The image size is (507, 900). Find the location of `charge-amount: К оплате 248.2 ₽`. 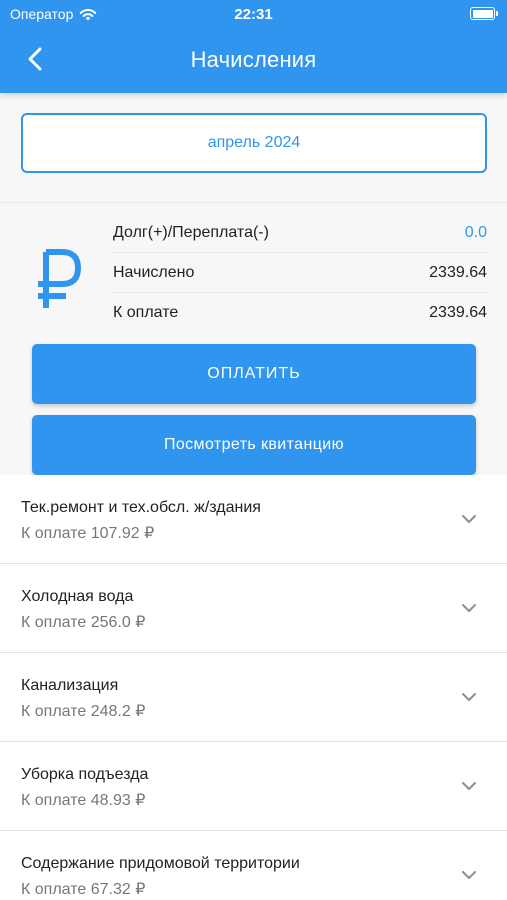

charge-amount: К оплате 248.2 ₽ is located at coordinates (83, 711).